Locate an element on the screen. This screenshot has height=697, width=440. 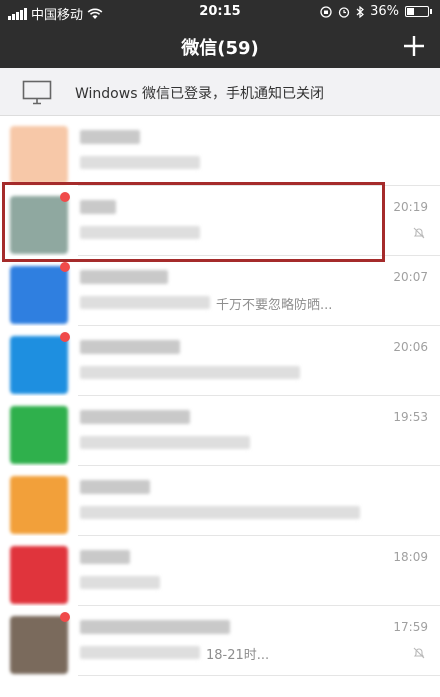
chat-row: 20:19 is located at coordinates (220, 221).